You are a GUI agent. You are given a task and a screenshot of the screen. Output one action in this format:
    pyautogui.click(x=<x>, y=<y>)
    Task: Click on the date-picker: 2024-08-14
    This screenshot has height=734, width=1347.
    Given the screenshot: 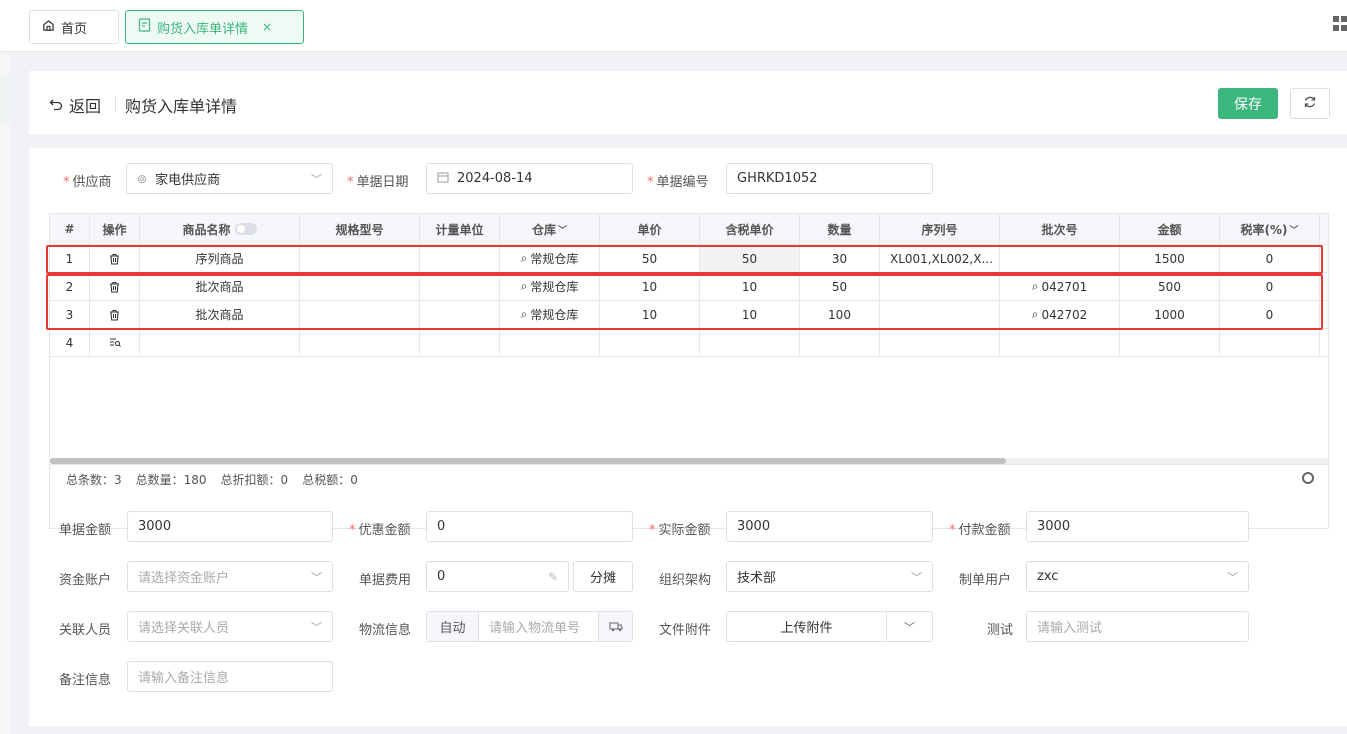 What is the action you would take?
    pyautogui.click(x=529, y=178)
    